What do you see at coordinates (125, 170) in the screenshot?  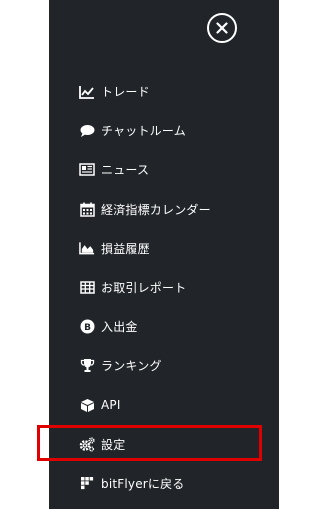 I see `menu-item-label: ニュース` at bounding box center [125, 170].